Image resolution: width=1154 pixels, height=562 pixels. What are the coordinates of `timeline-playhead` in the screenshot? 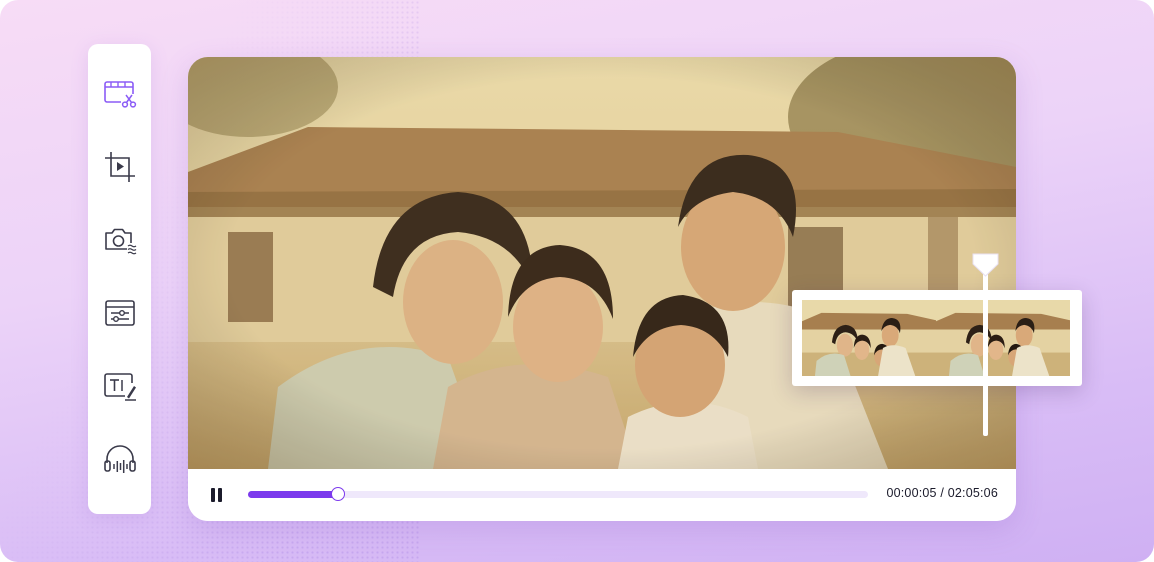 It's located at (985, 349).